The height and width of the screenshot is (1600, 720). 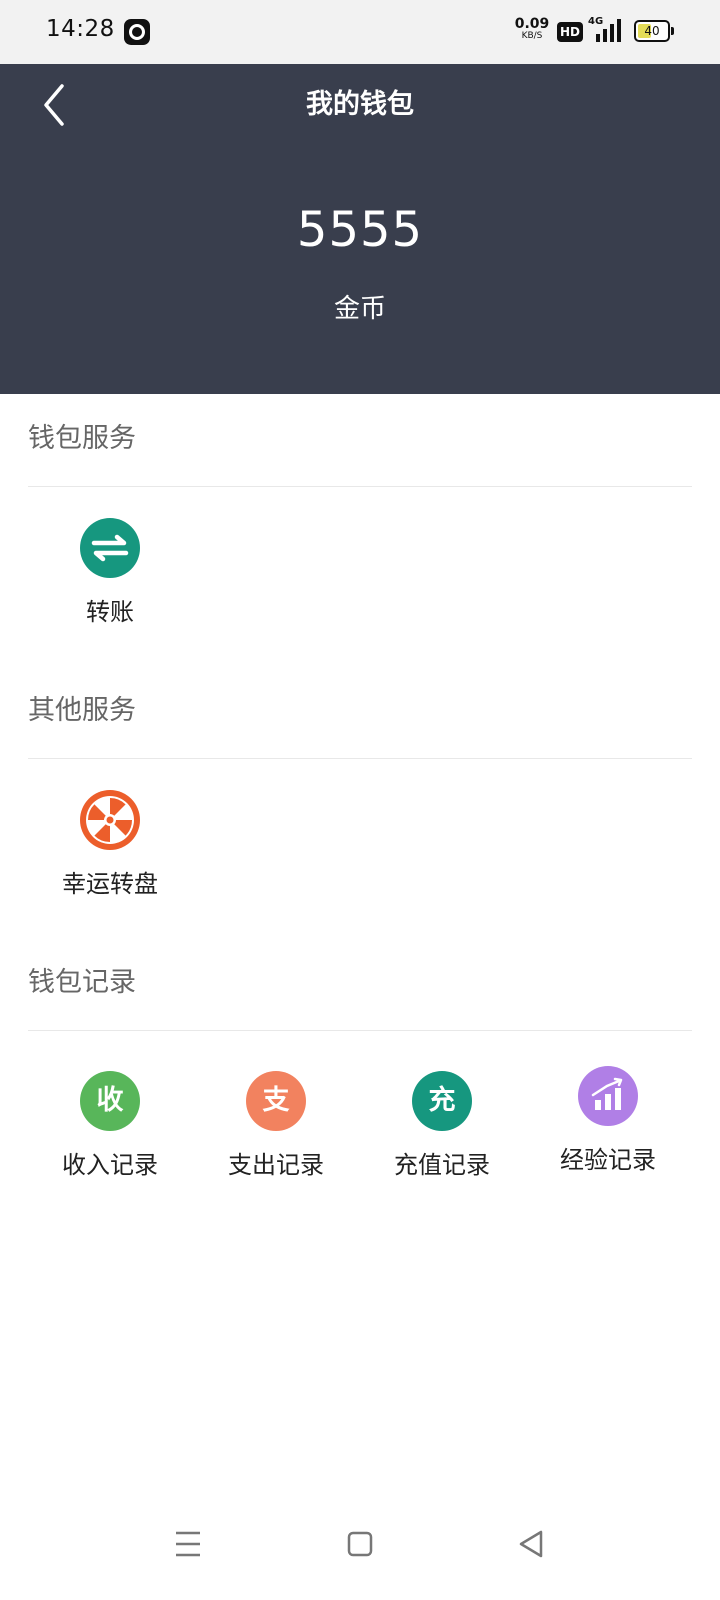 I want to click on expense-icon: 支, so click(x=276, y=1101).